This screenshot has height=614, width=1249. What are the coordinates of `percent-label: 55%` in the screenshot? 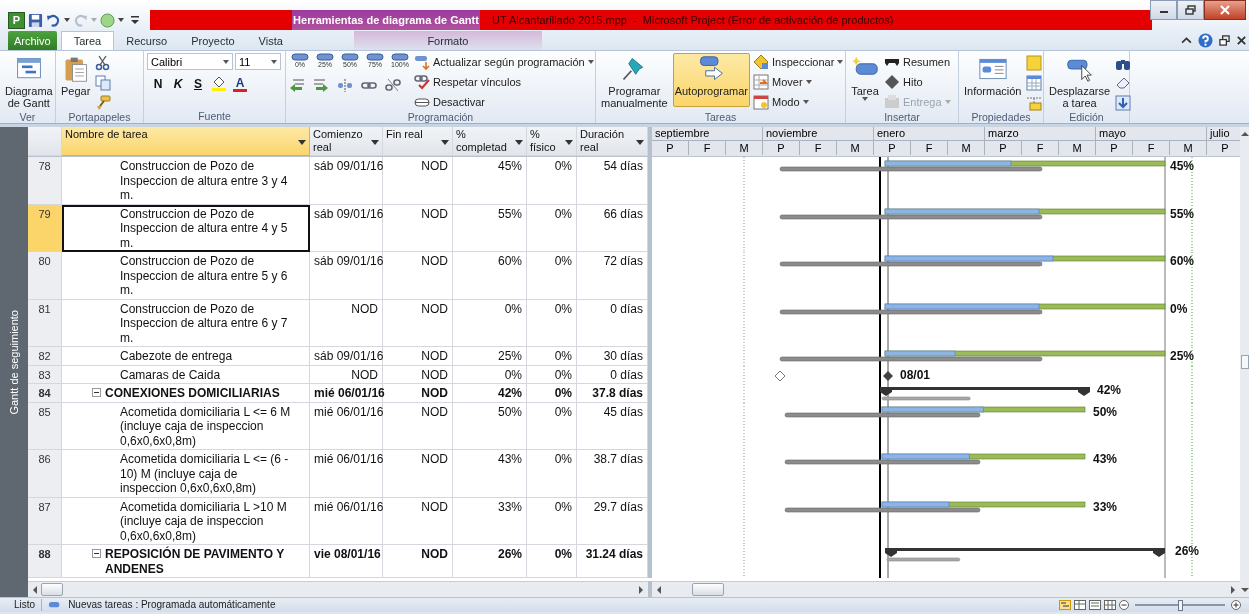 It's located at (1182, 213).